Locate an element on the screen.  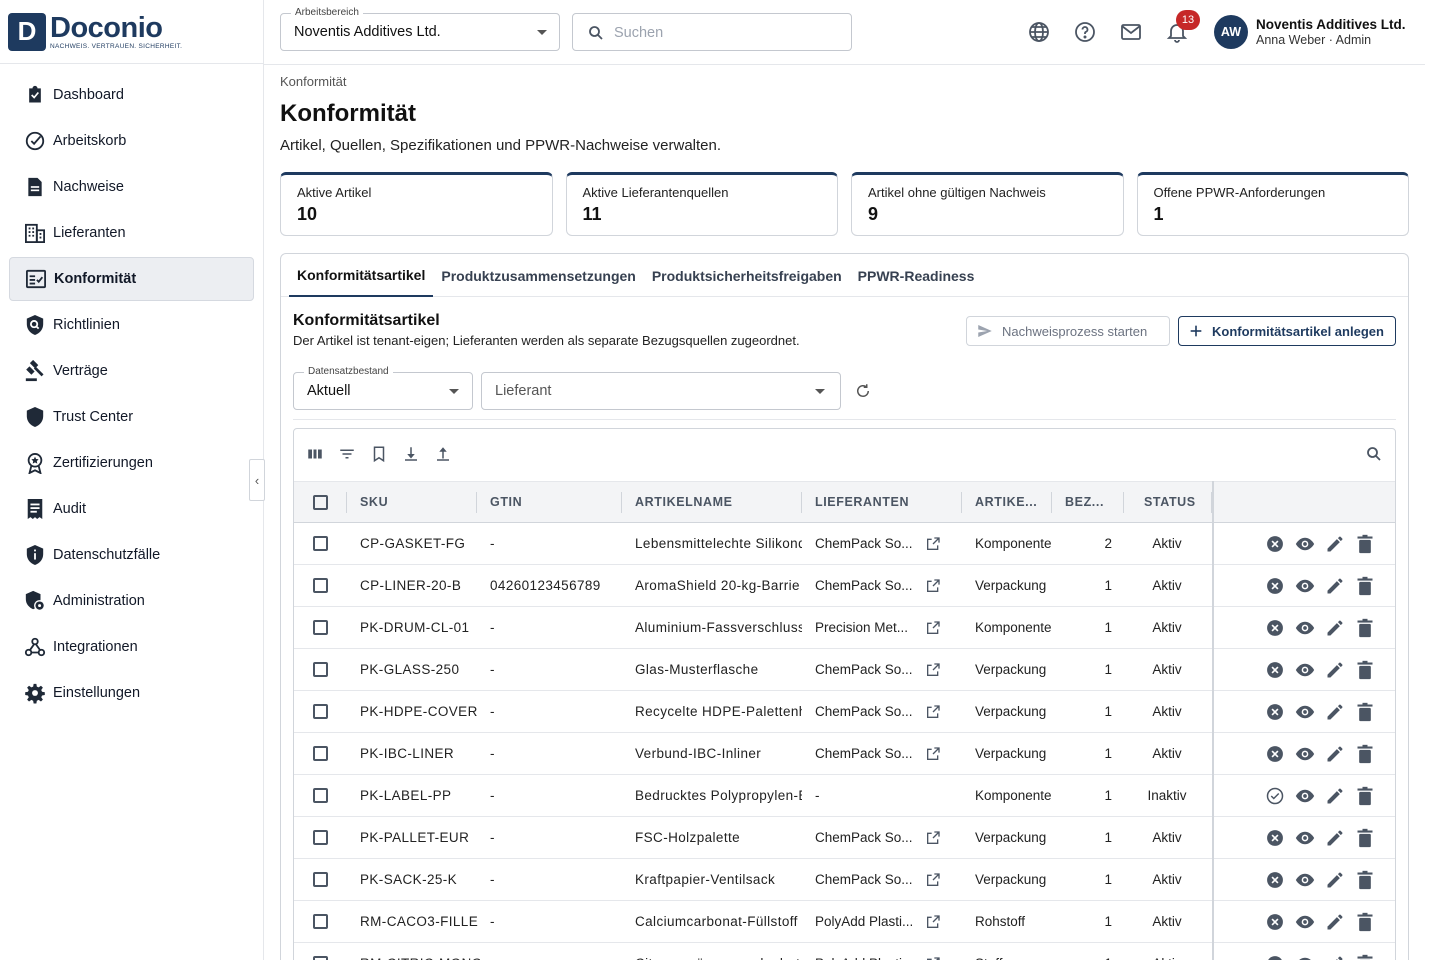
help-icon is located at coordinates (1085, 32).